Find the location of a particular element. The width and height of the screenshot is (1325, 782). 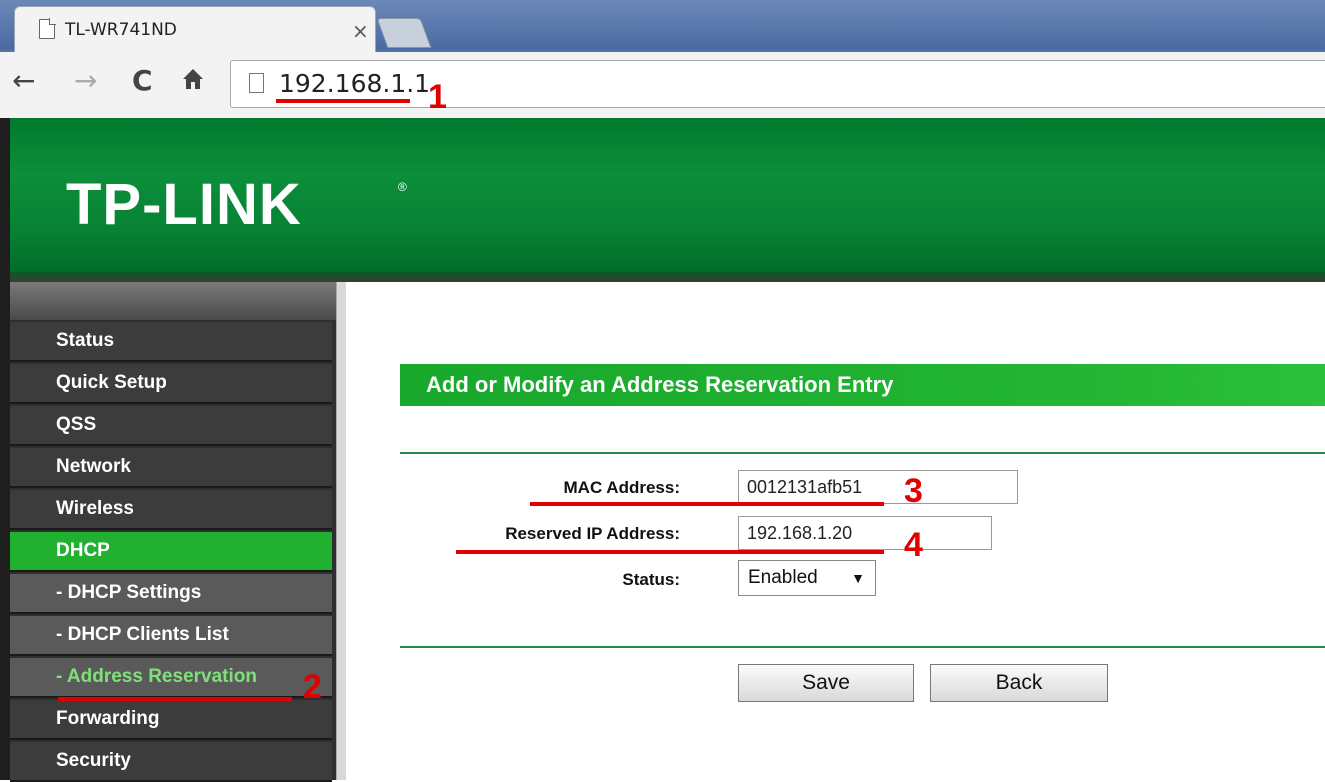

annotation-number-1: 1 is located at coordinates (437, 97).